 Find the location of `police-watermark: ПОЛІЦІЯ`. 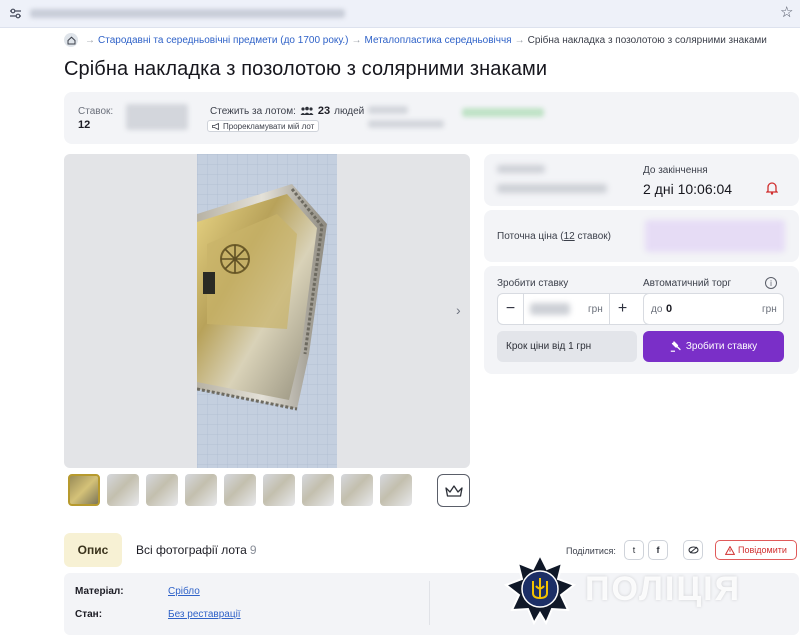

police-watermark: ПОЛІЦІЯ is located at coordinates (650, 591).